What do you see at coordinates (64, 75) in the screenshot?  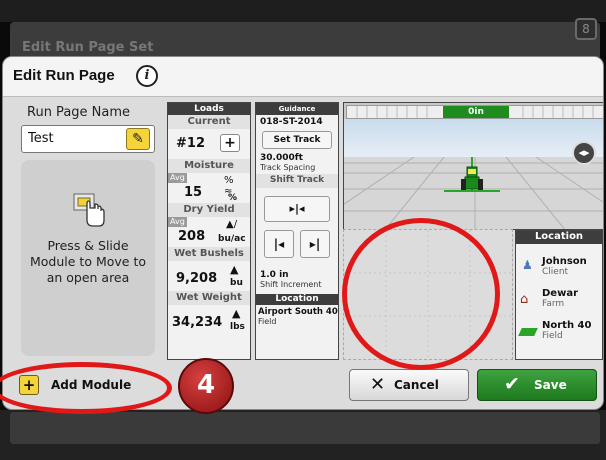 I see `dialog-title: Edit Run Page` at bounding box center [64, 75].